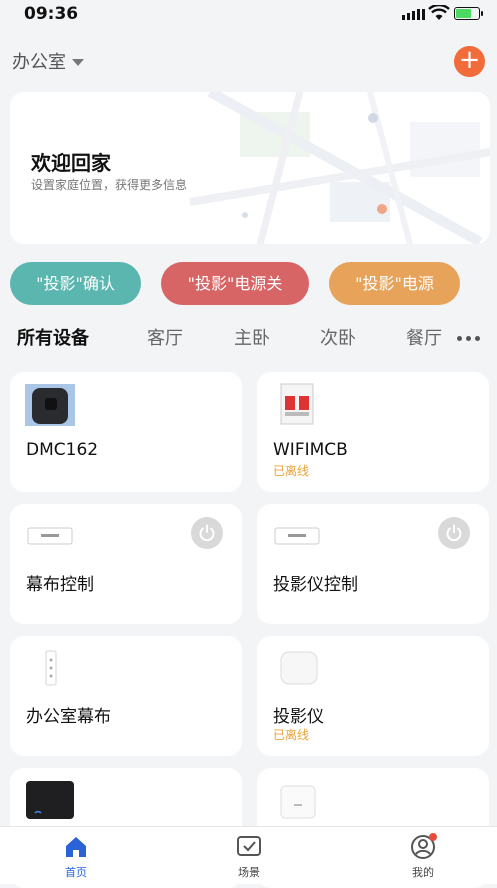 Image resolution: width=497 pixels, height=888 pixels. Describe the element at coordinates (249, 846) in the screenshot. I see `scene-check-icon` at that location.